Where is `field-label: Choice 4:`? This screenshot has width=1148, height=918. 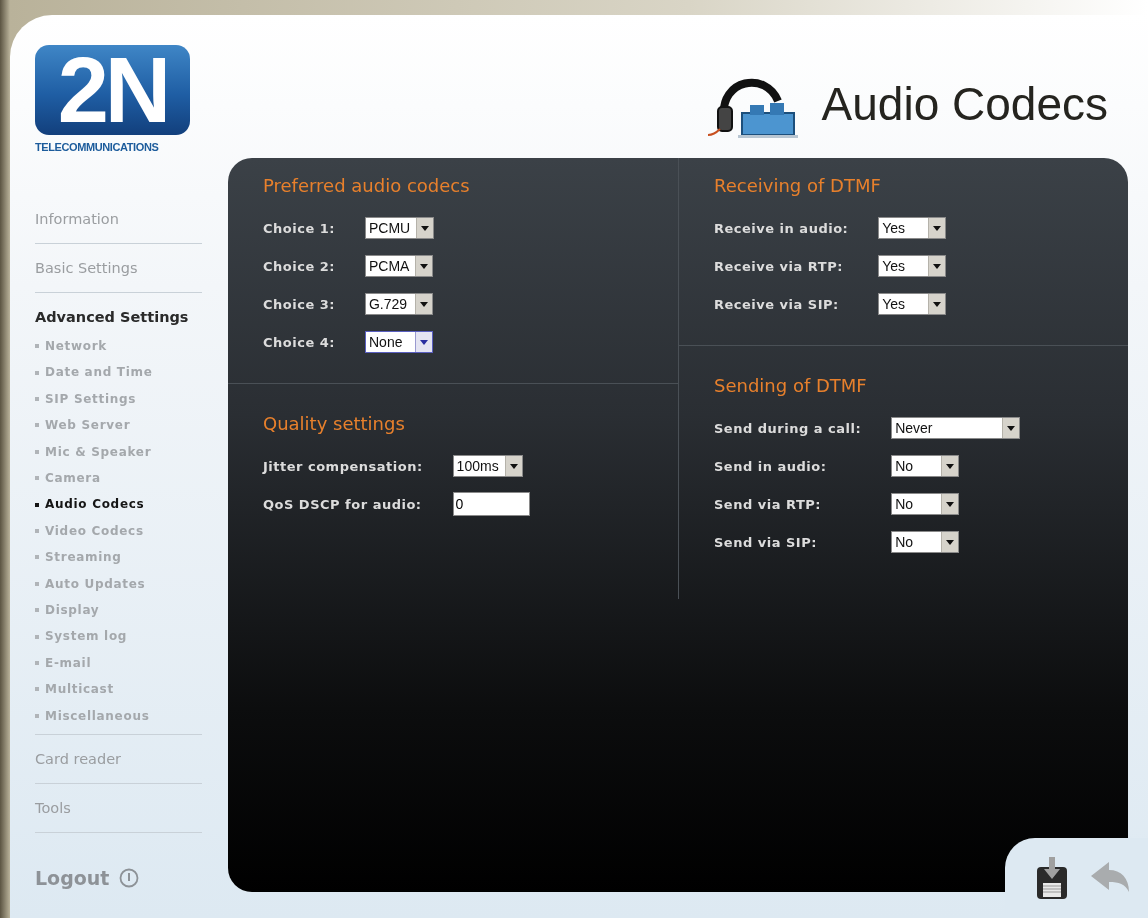 field-label: Choice 4: is located at coordinates (299, 342).